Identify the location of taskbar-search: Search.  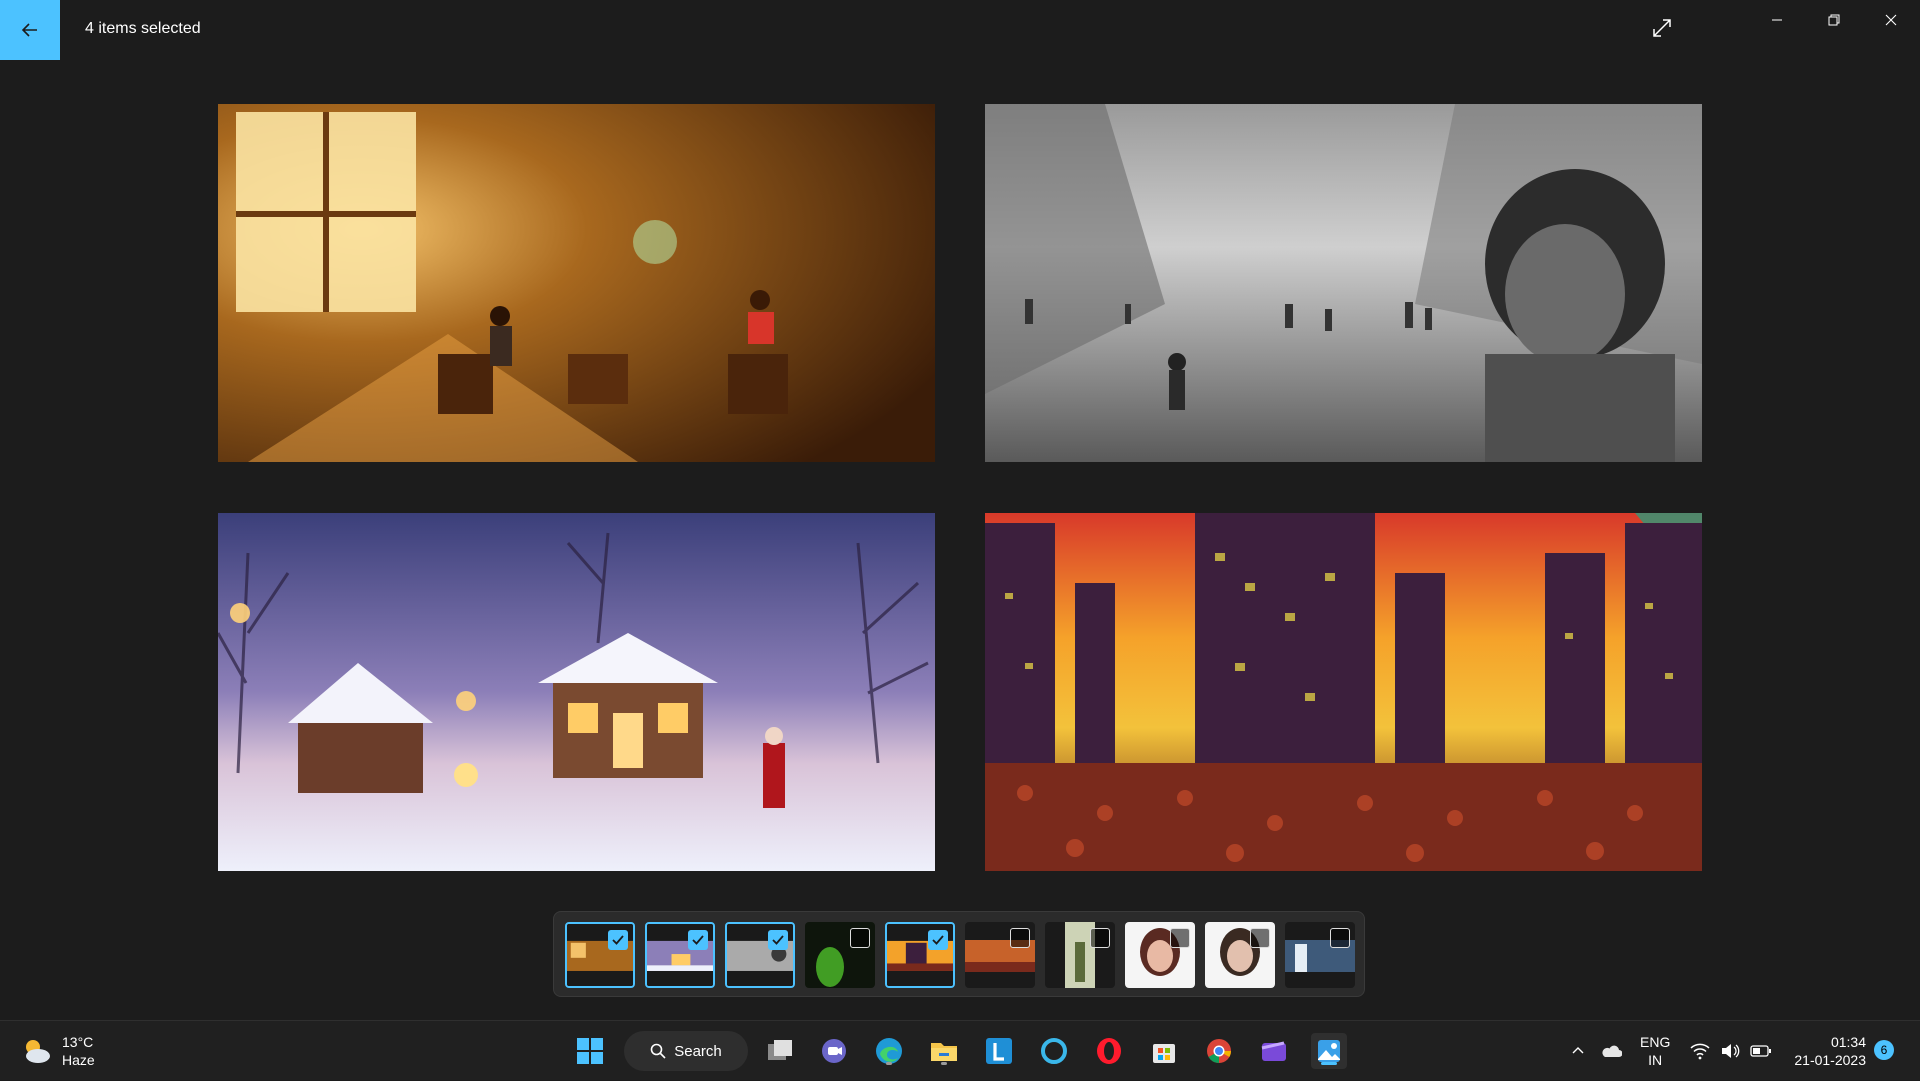
(686, 1051).